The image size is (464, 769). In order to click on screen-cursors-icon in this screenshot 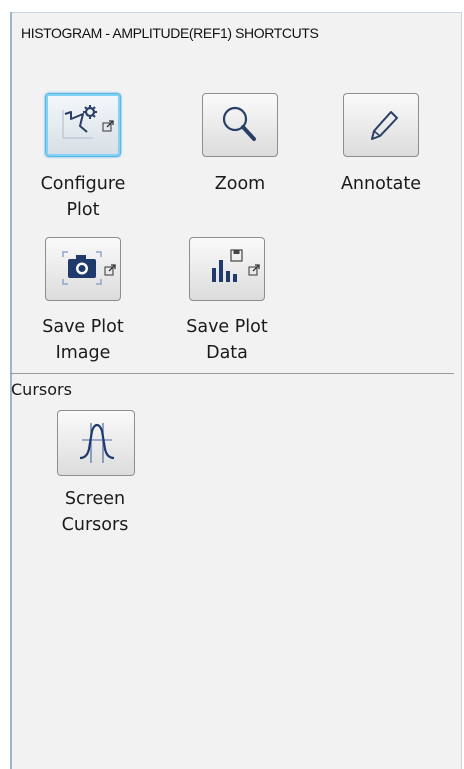, I will do `click(97, 443)`.